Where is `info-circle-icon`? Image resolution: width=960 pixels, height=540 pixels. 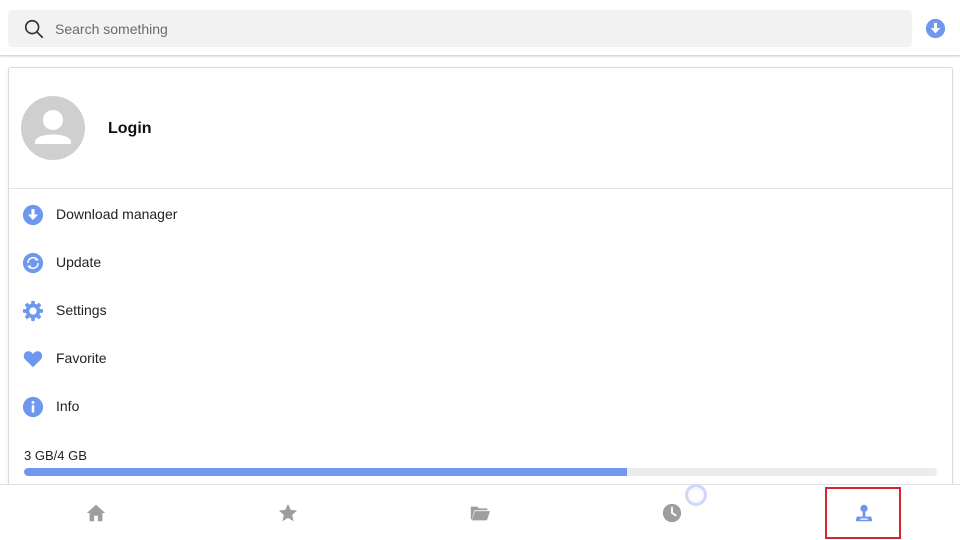 info-circle-icon is located at coordinates (33, 407).